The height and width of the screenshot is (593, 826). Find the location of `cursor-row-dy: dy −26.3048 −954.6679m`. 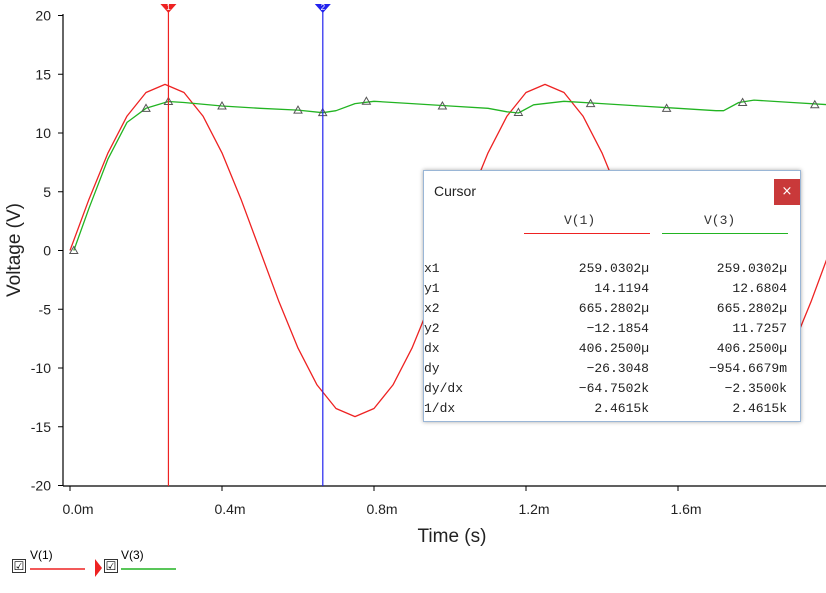

cursor-row-dy: dy −26.3048 −954.6679m is located at coordinates (605, 369).